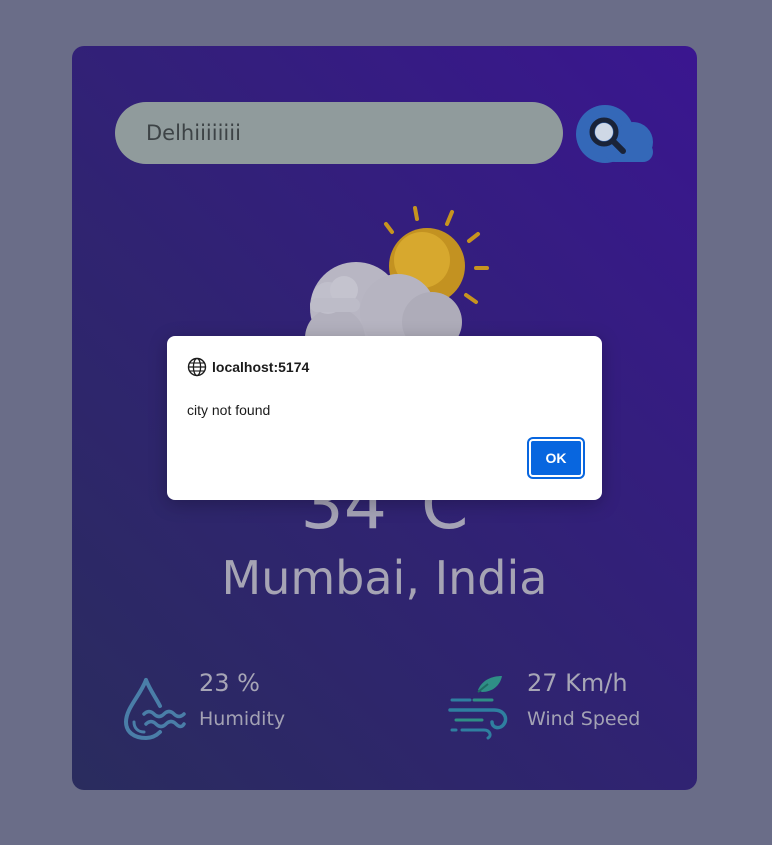  I want to click on dialog-origin-text: localhost:5174, so click(261, 367).